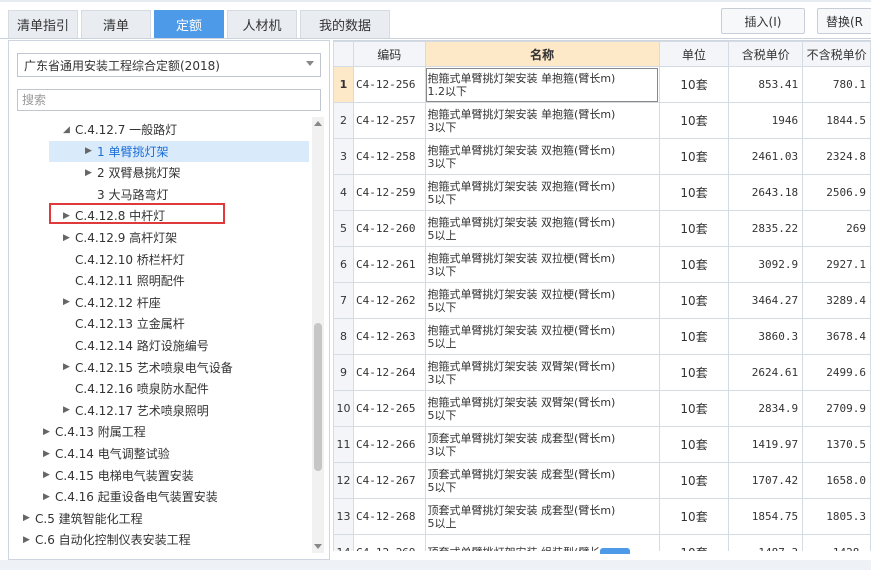  What do you see at coordinates (118, 475) in the screenshot?
I see `tree-node: ▶ C.4.15 电梯电气装置安装` at bounding box center [118, 475].